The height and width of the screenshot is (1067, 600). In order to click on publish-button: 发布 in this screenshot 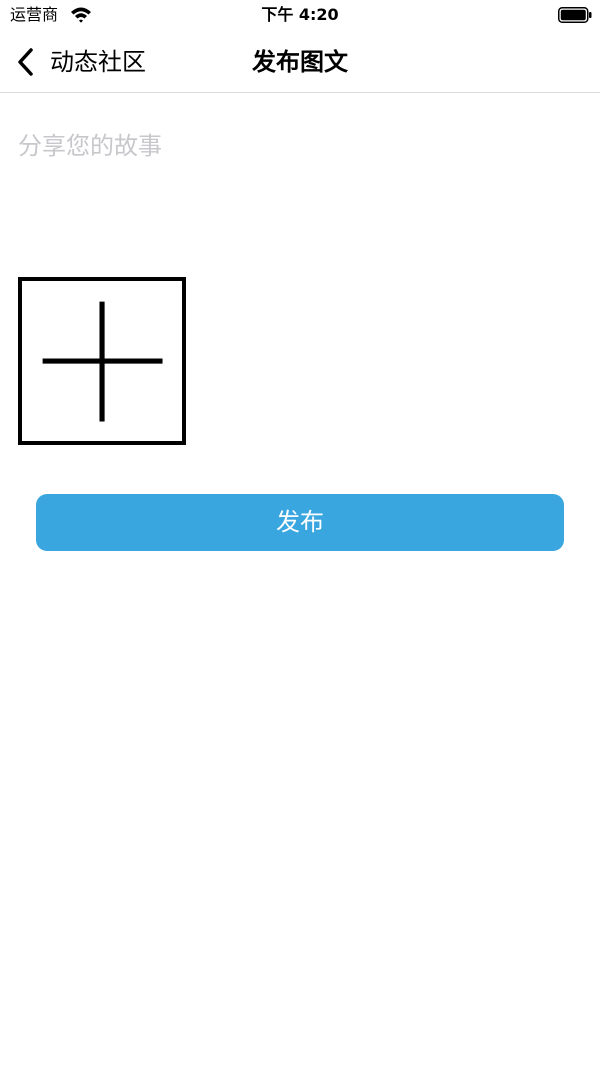, I will do `click(300, 522)`.